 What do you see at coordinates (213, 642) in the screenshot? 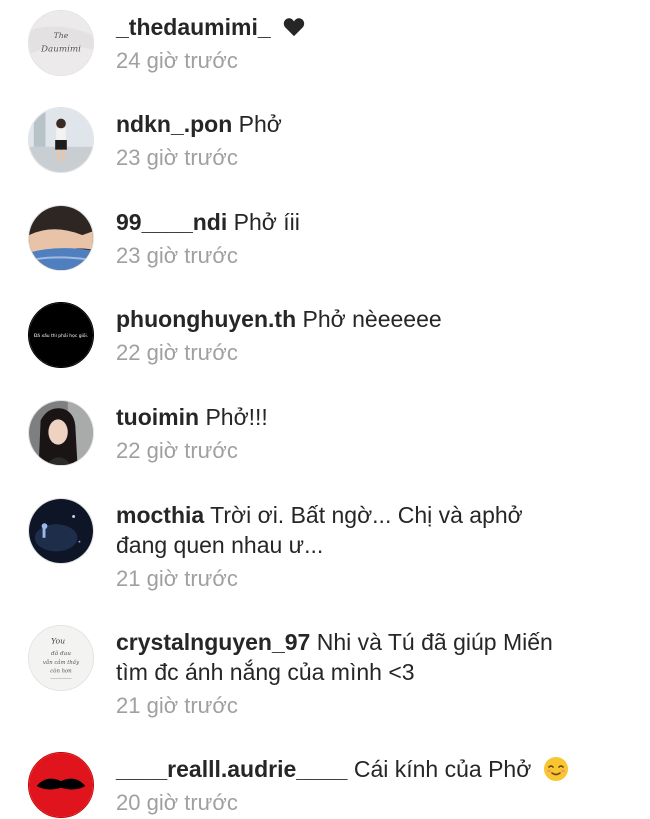
I see `comment-username: crystalnguyen_97` at bounding box center [213, 642].